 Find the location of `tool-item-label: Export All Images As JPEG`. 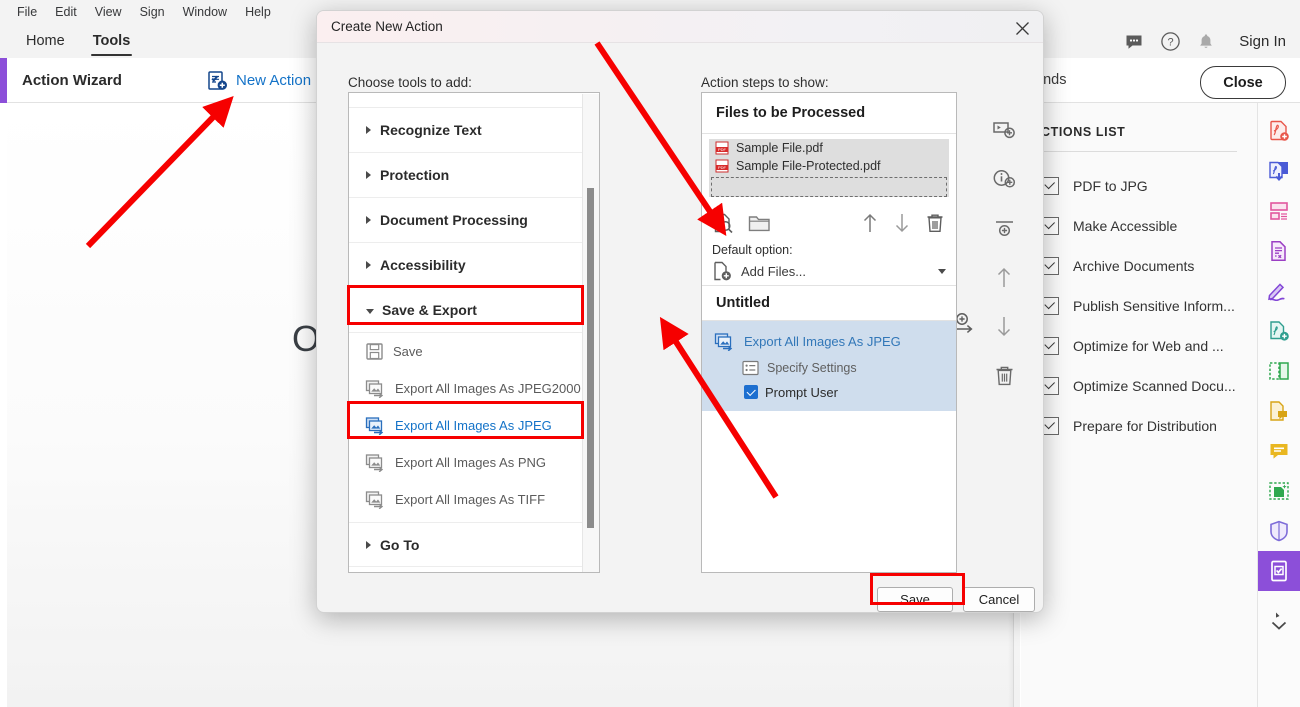

tool-item-label: Export All Images As JPEG is located at coordinates (473, 425).